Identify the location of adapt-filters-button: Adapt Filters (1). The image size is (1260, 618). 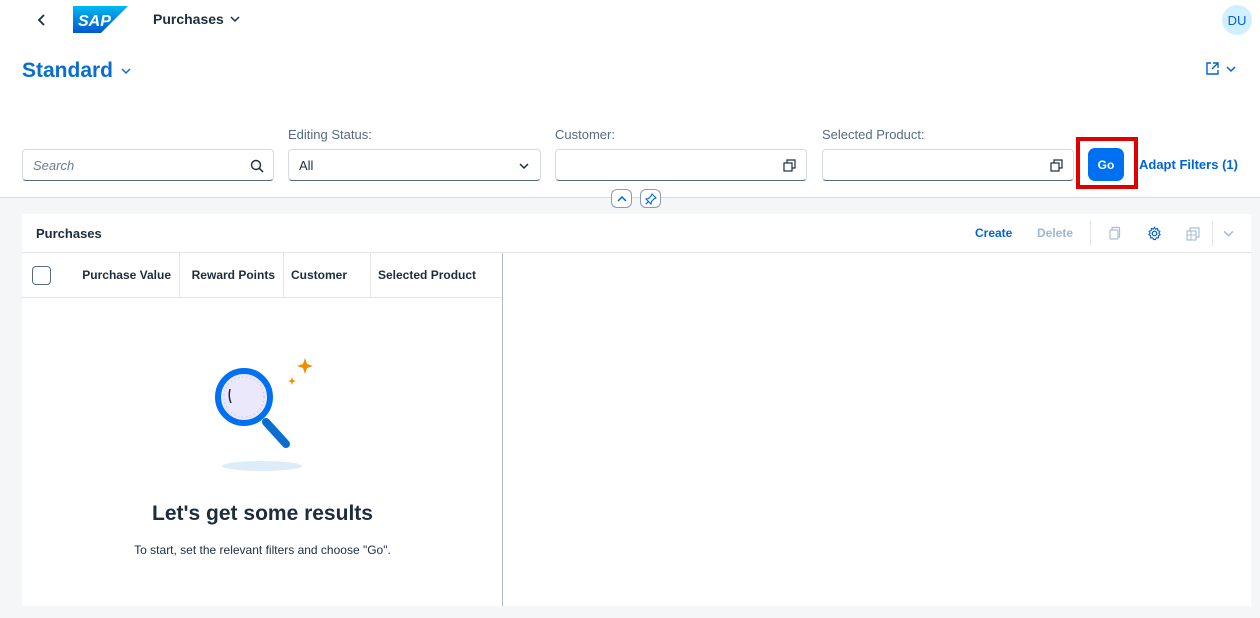
(1188, 164).